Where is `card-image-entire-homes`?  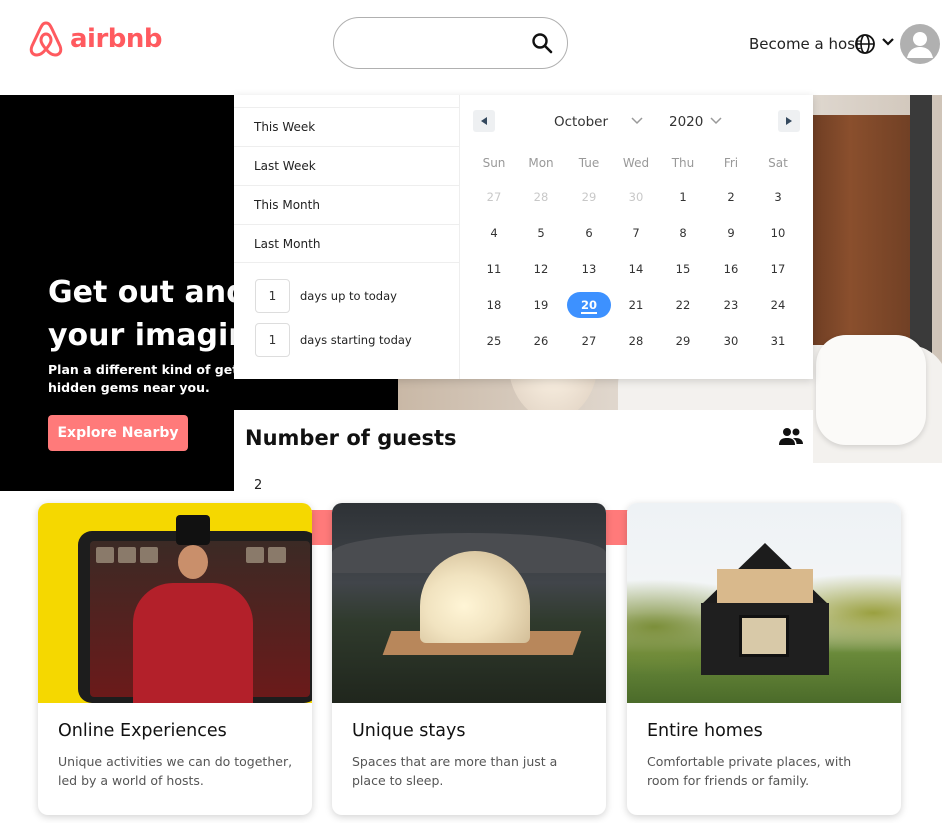 card-image-entire-homes is located at coordinates (764, 603).